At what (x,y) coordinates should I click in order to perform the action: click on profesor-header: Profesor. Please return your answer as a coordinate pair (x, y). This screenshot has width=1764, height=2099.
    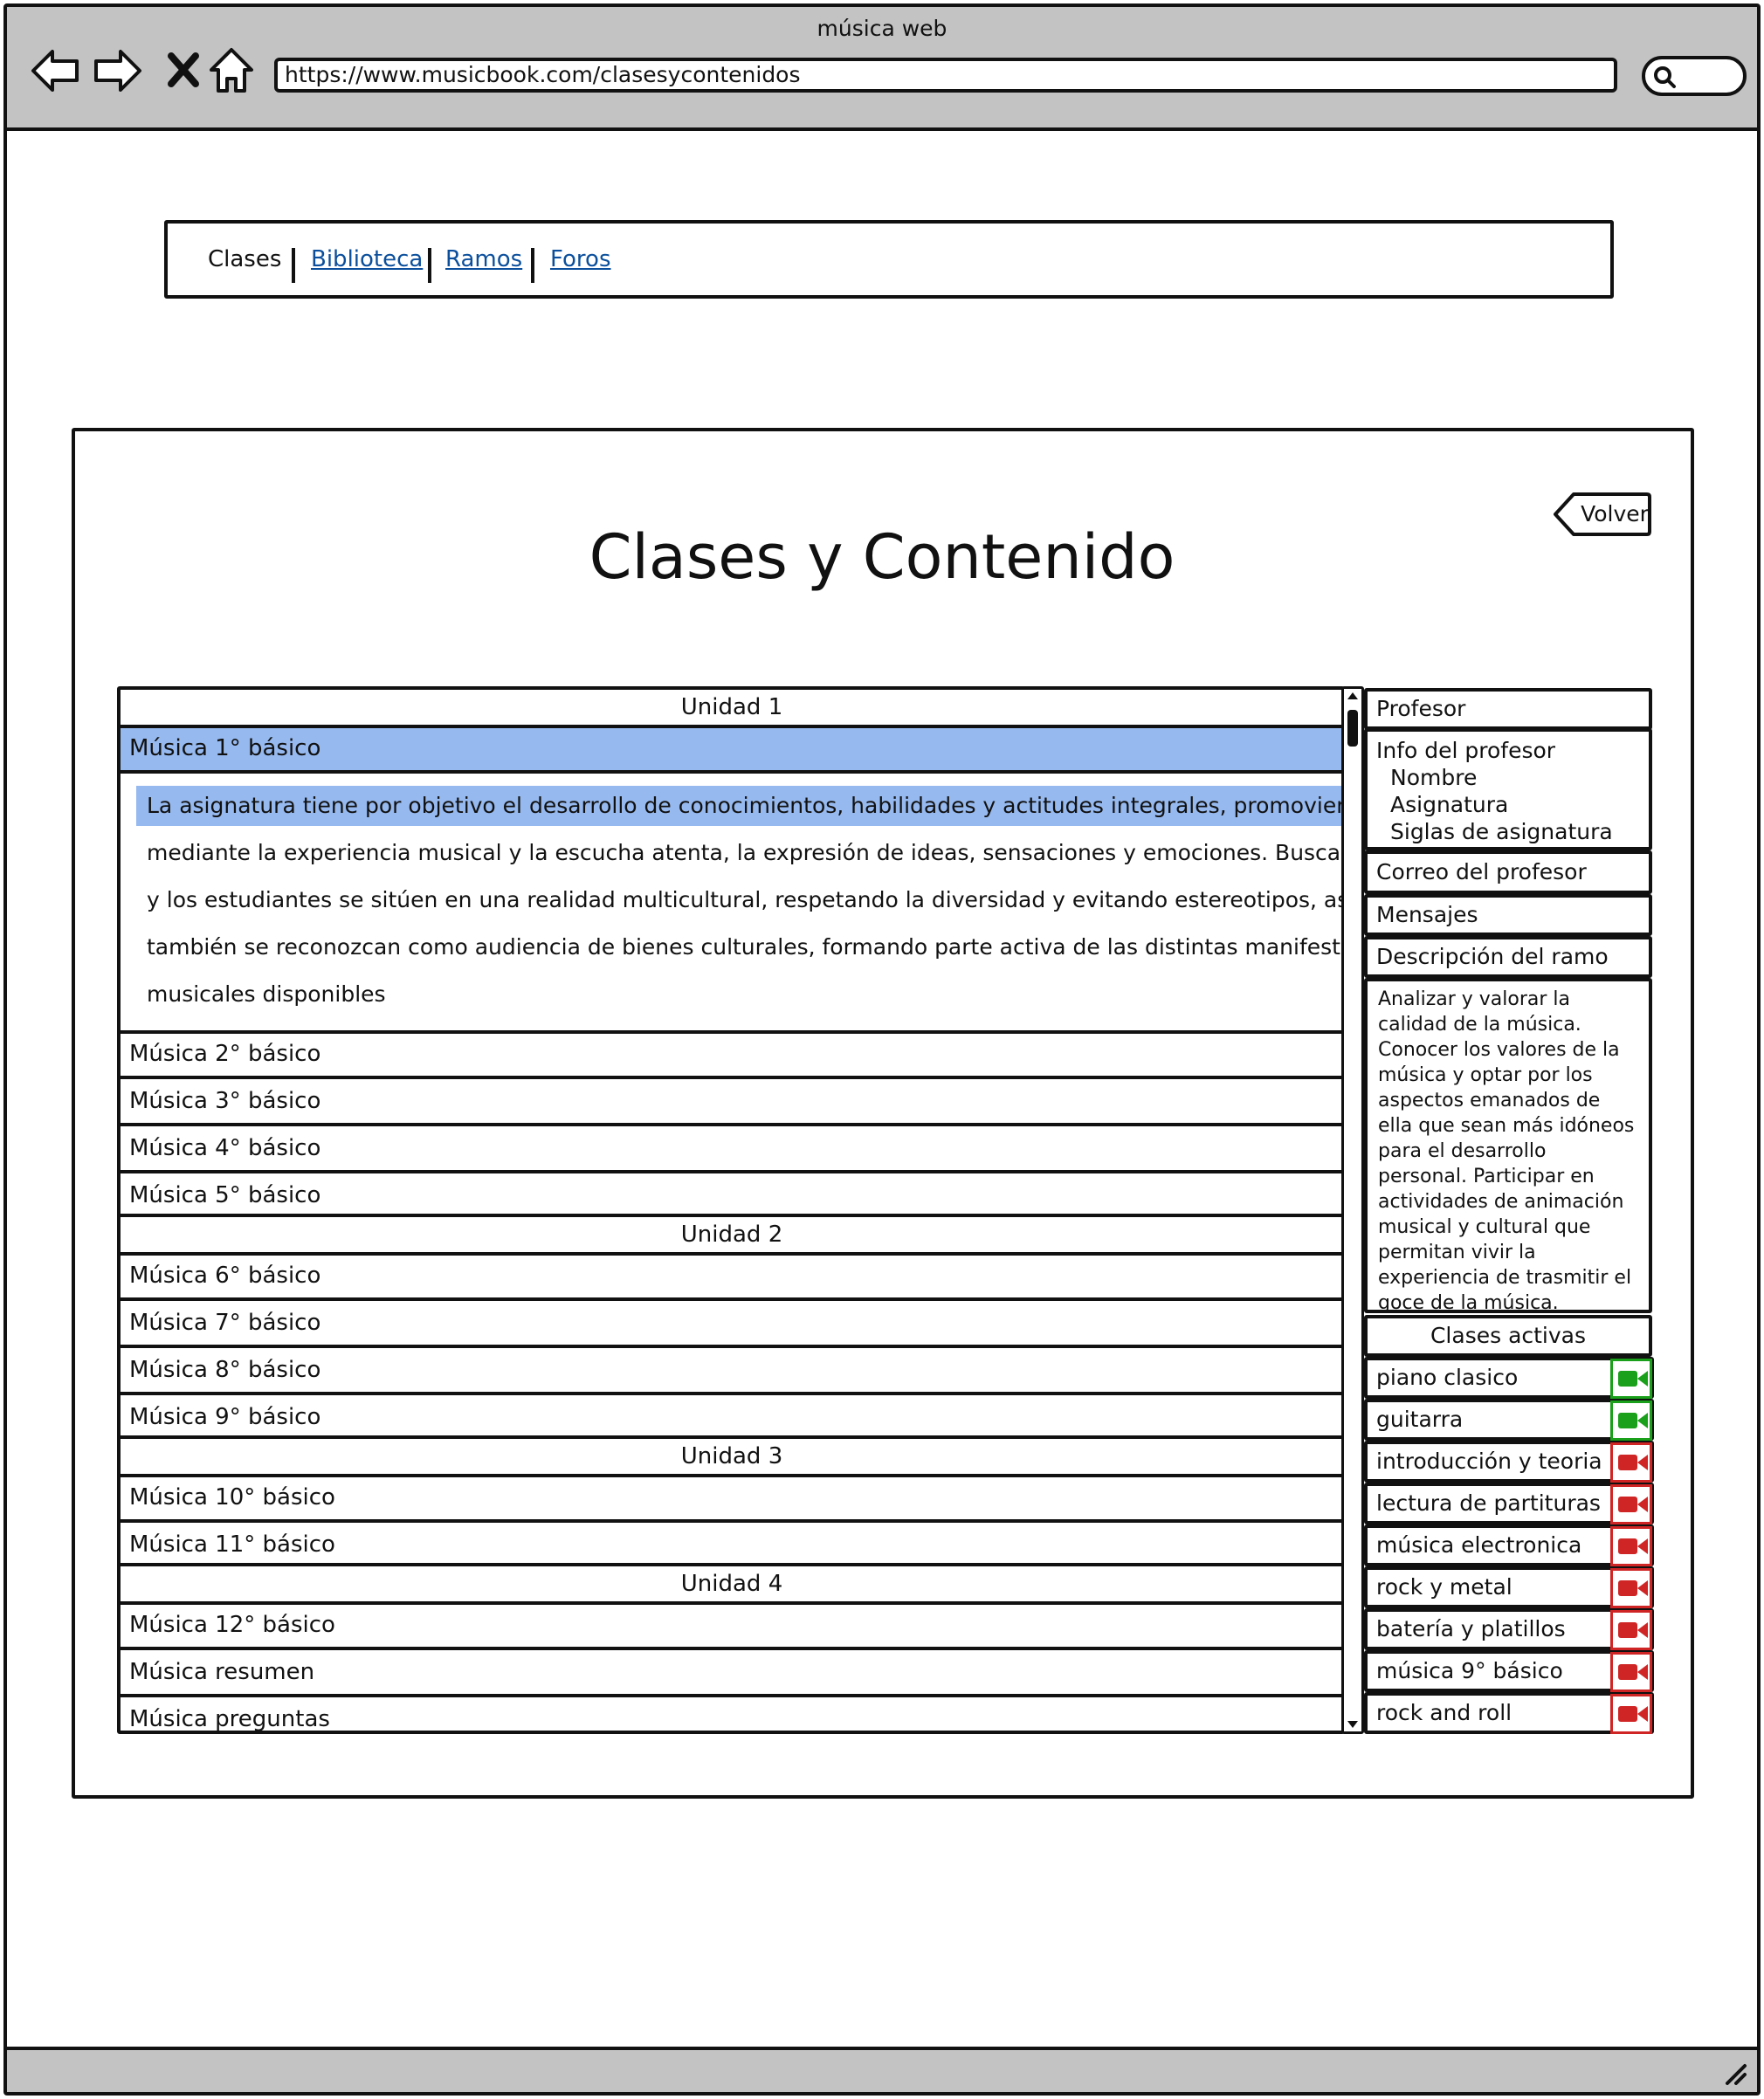
    Looking at the image, I should click on (1508, 709).